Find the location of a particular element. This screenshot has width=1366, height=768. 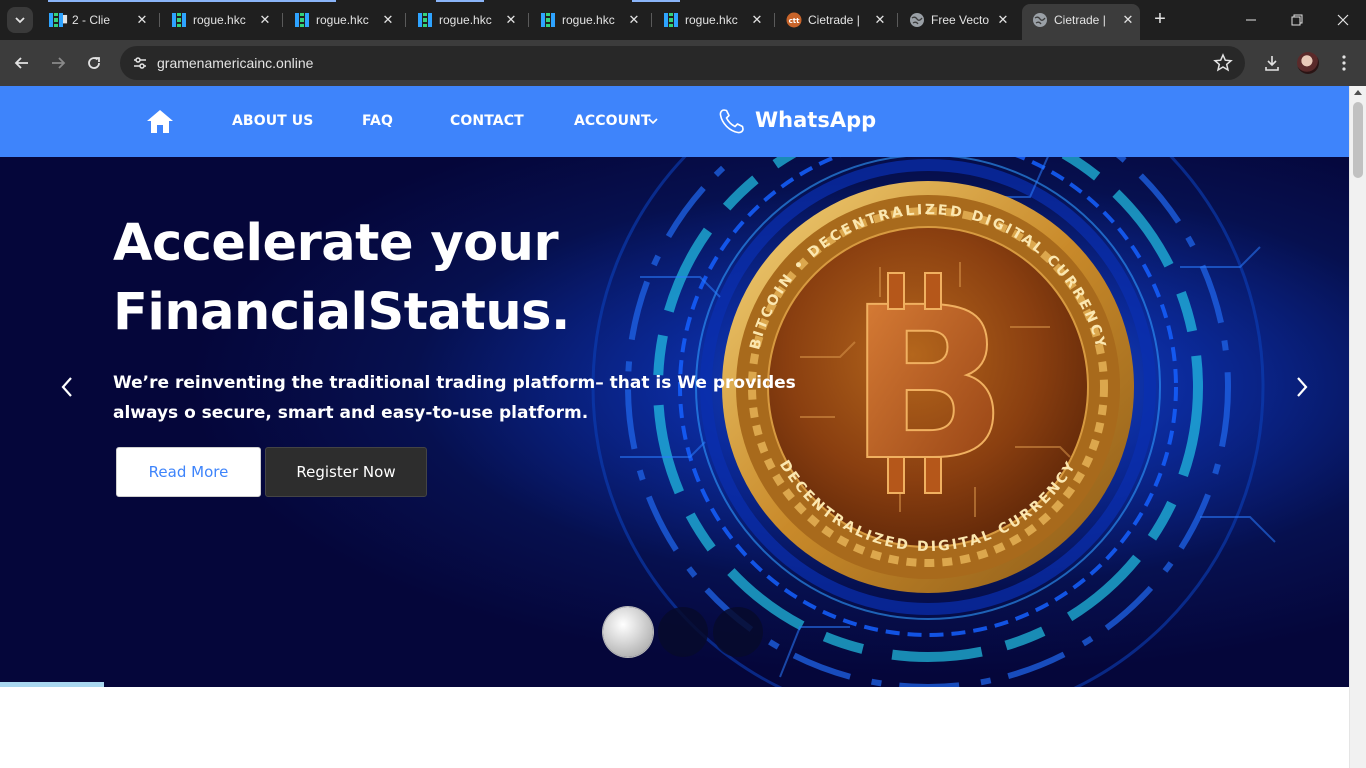

nav-contact: CONTACT is located at coordinates (487, 121).